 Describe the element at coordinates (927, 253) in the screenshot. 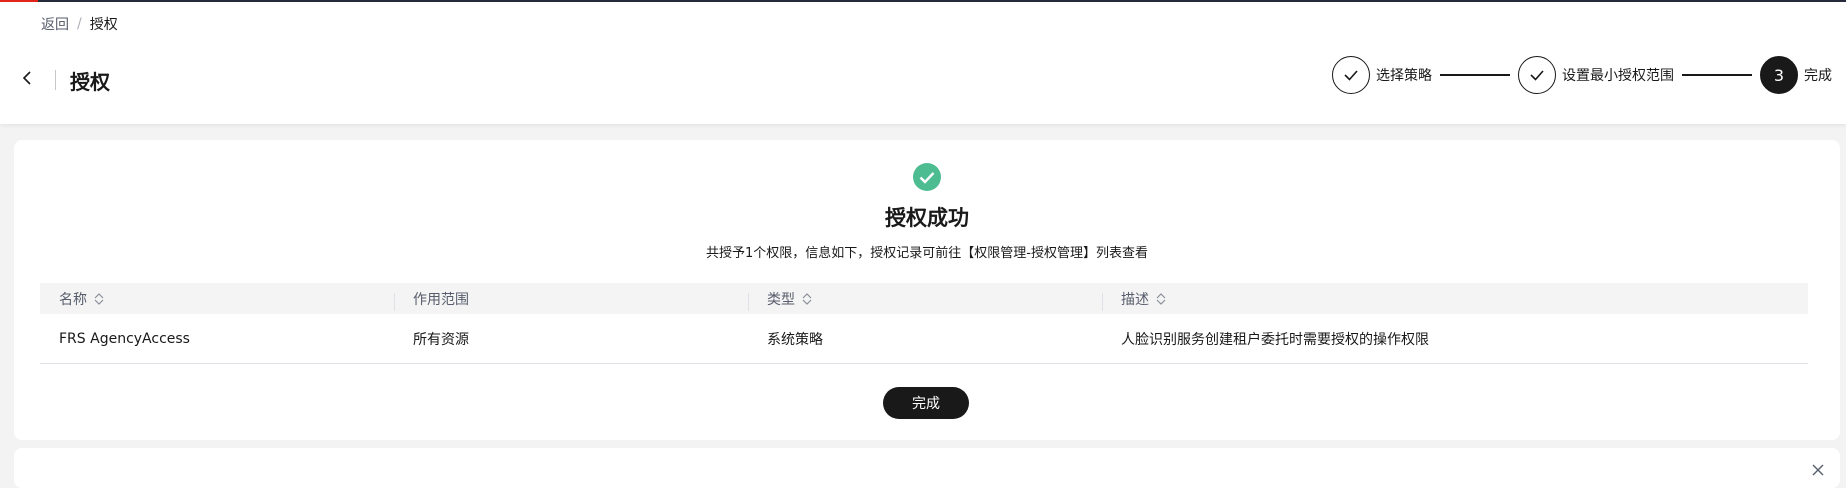

I see `success-description: 共授予1个权限，信息如下，授权记录可前往【权限管理-授权管理】列表查看` at that location.